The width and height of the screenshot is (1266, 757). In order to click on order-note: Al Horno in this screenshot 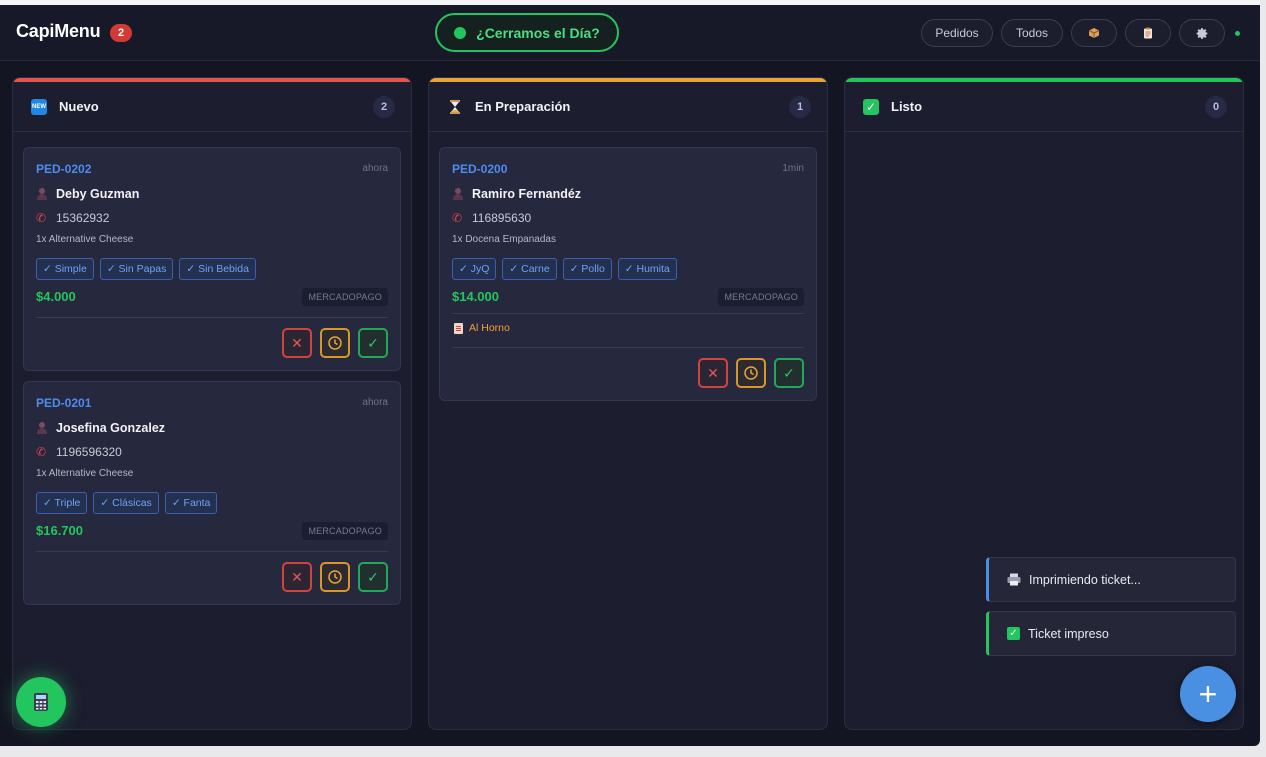, I will do `click(482, 328)`.